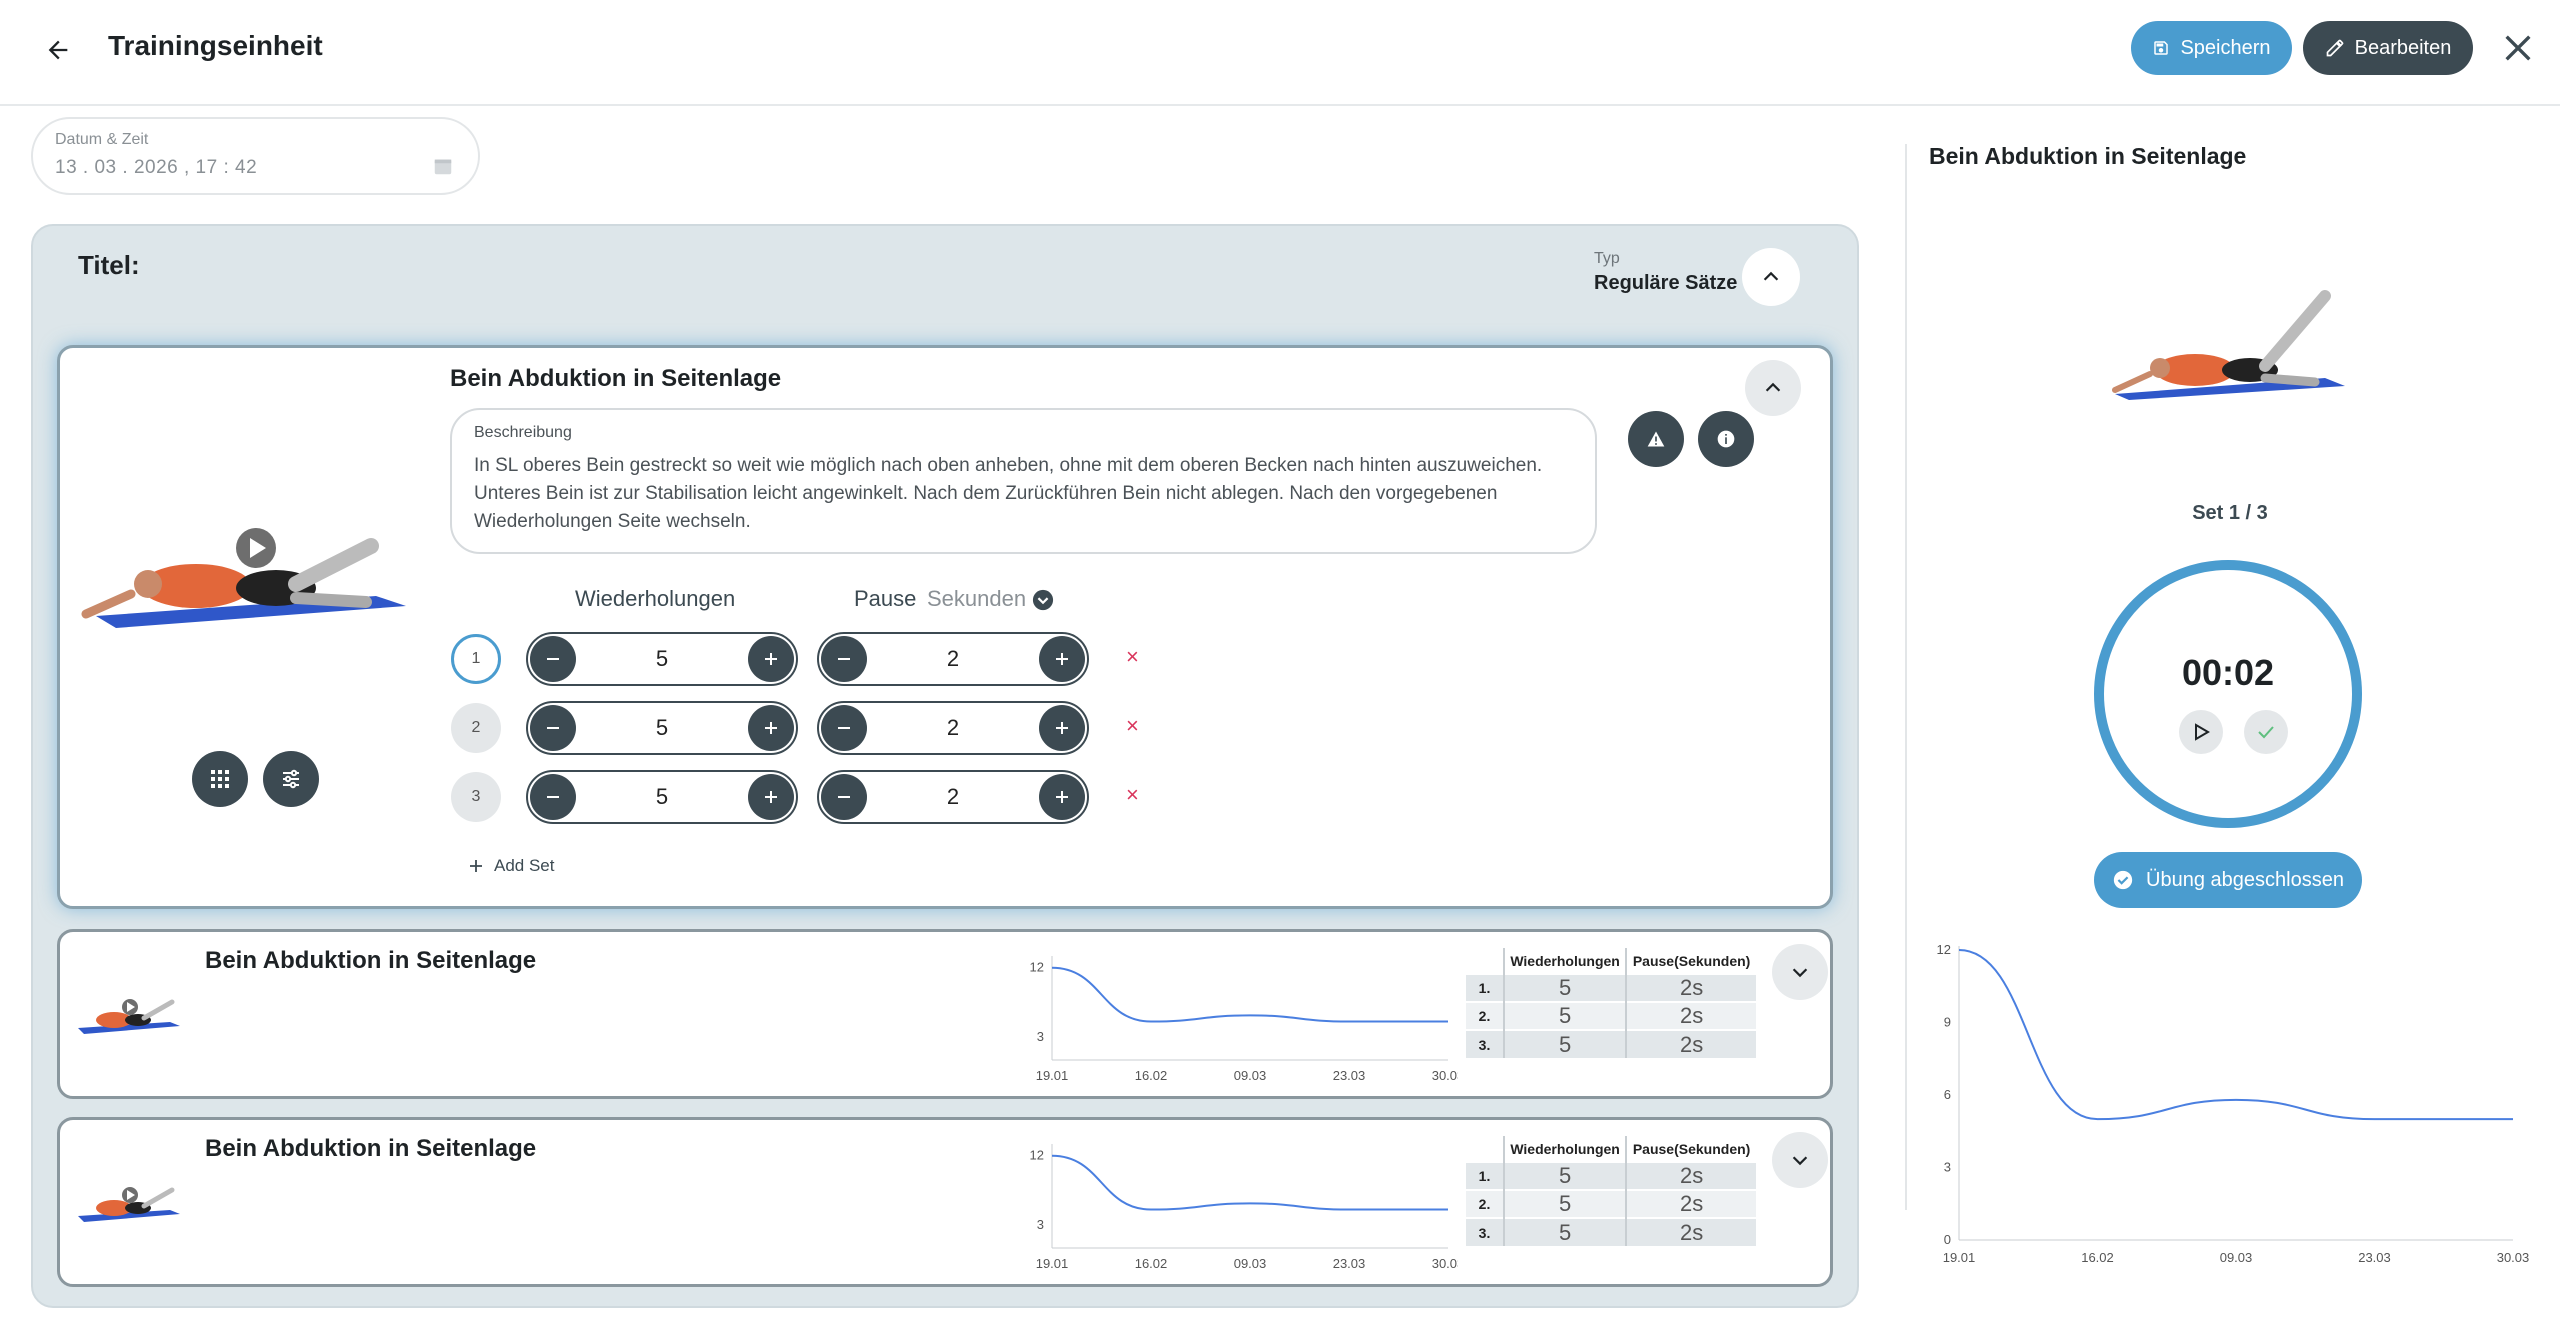  Describe the element at coordinates (58, 50) in the screenshot. I see `back-arrow-icon` at that location.